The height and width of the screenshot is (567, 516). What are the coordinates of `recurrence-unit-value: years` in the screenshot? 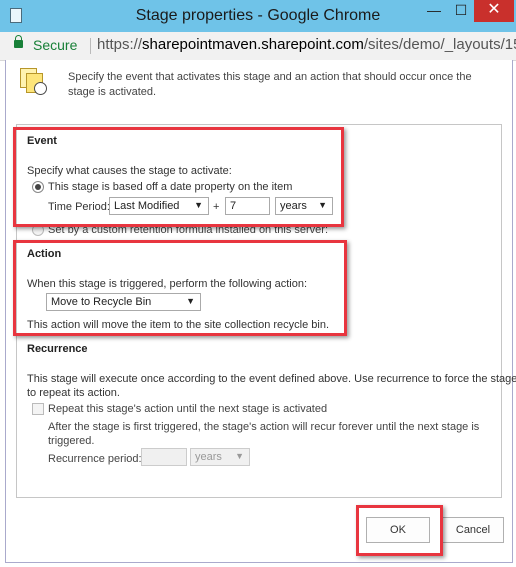 It's located at (208, 457).